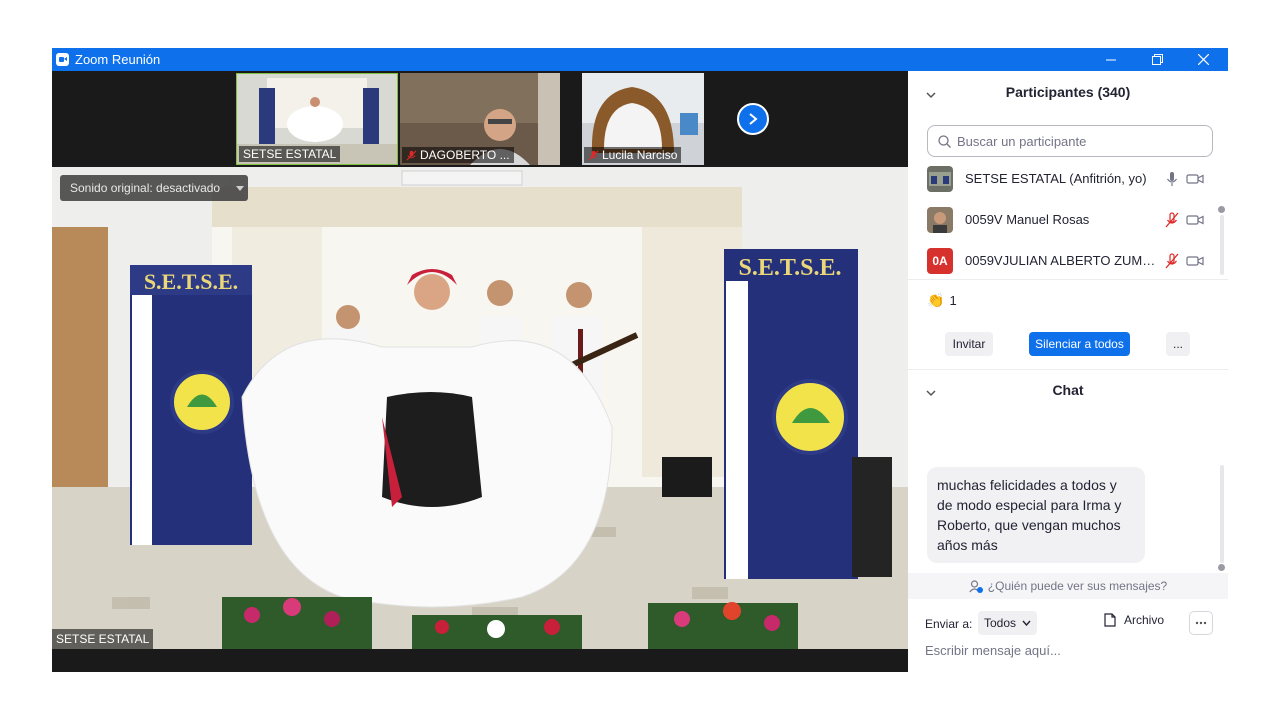 The height and width of the screenshot is (720, 1280). I want to click on minimize-button, so click(1111, 59).